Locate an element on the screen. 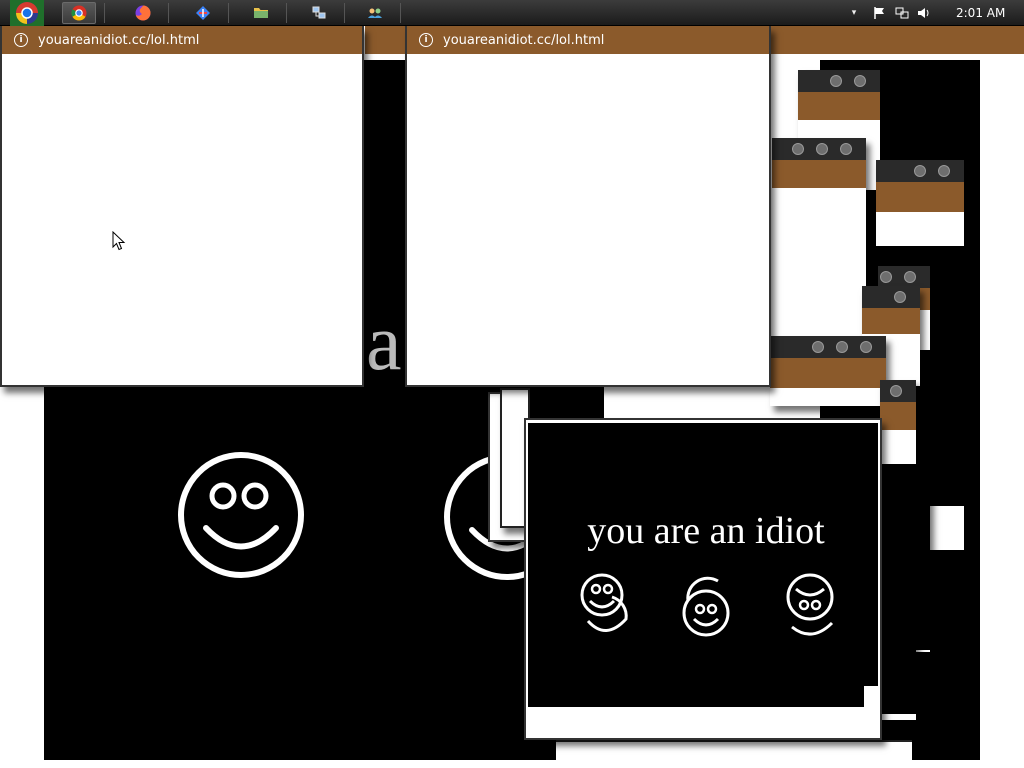  chrome-icon is located at coordinates (79, 13).